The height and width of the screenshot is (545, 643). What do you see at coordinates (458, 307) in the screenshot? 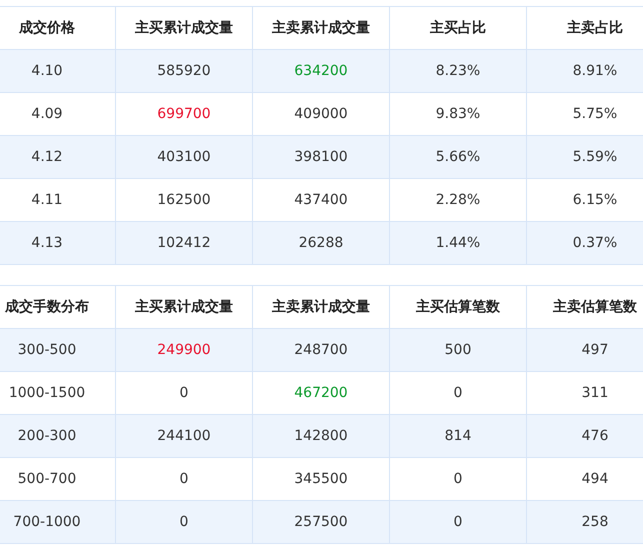
I see `column-header: 主买估算笔数` at bounding box center [458, 307].